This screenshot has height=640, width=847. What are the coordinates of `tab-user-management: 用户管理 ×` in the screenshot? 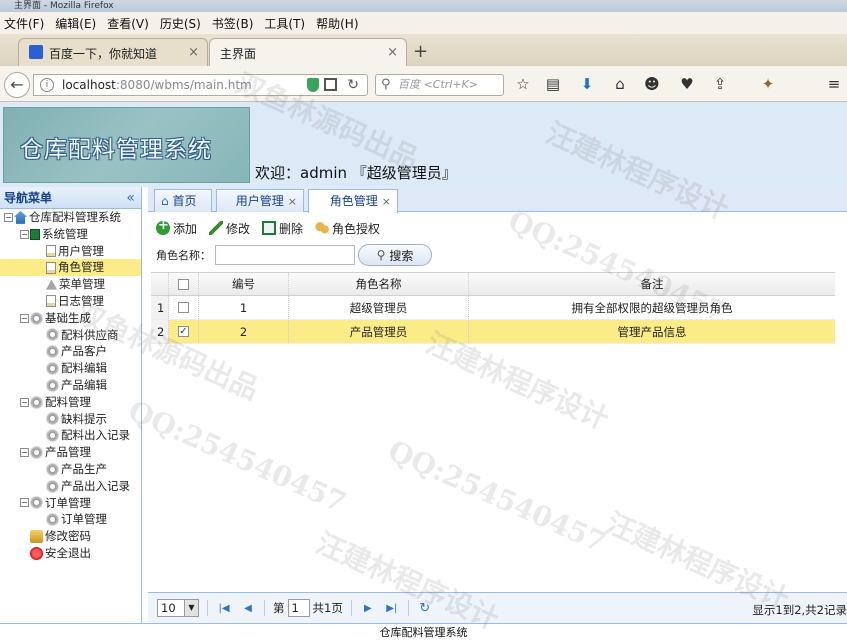 It's located at (260, 200).